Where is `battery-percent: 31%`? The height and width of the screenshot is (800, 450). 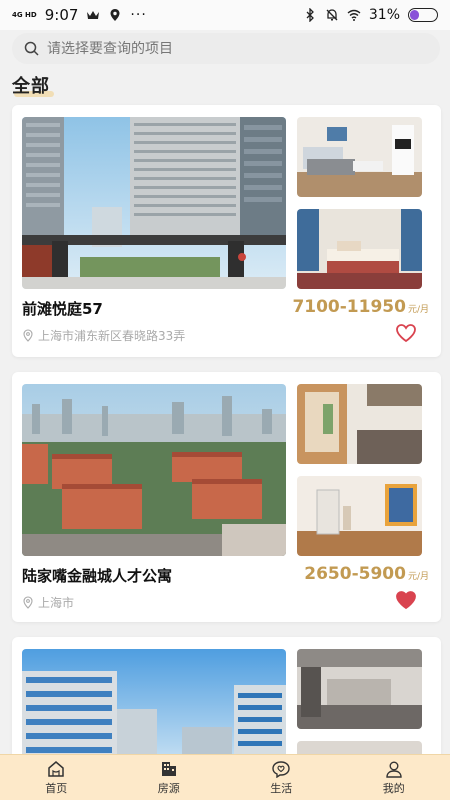 battery-percent: 31% is located at coordinates (384, 15).